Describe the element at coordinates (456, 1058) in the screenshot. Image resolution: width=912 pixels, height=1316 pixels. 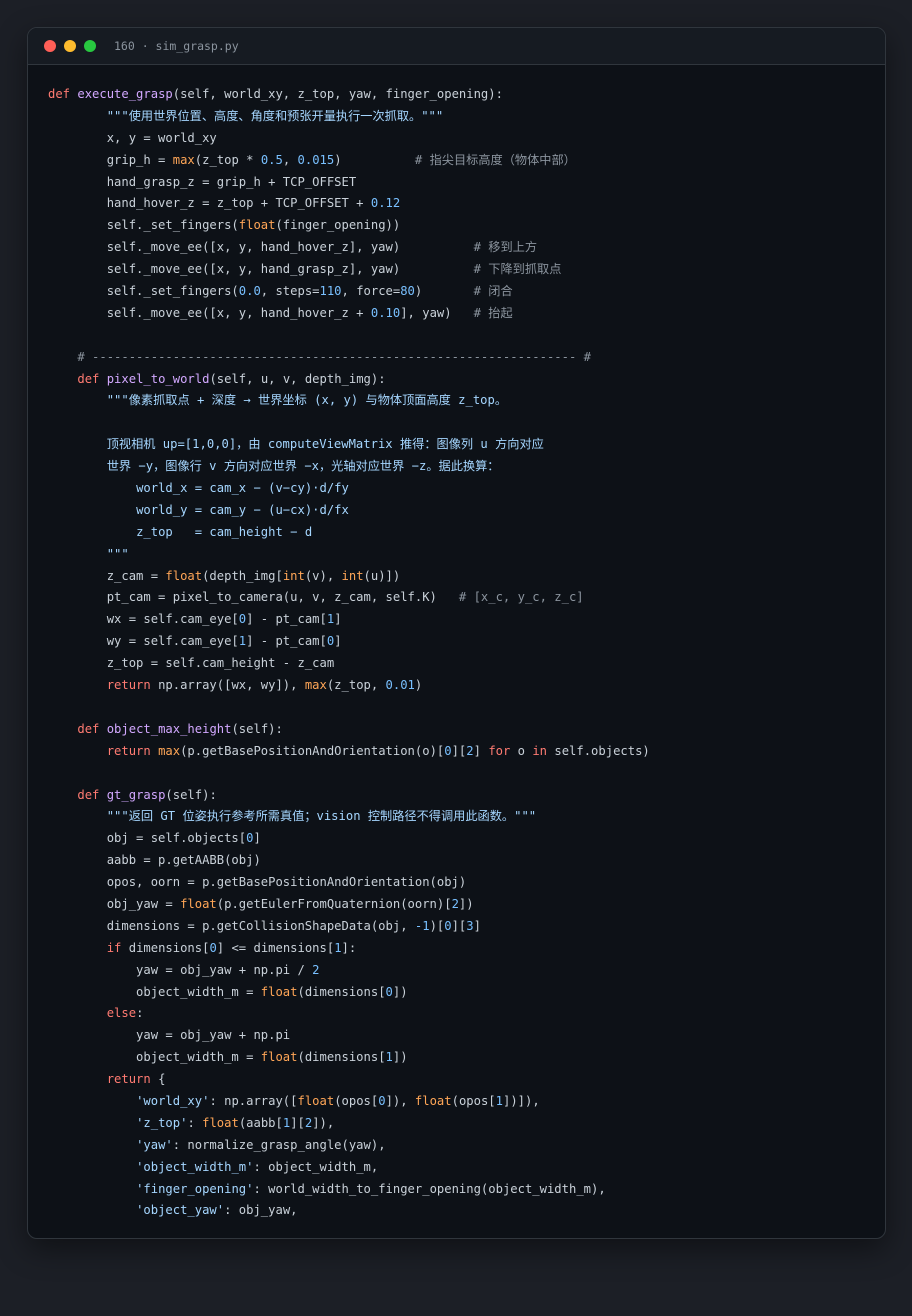
I see `code-line: object_width_m = float(dimensions[1])` at that location.